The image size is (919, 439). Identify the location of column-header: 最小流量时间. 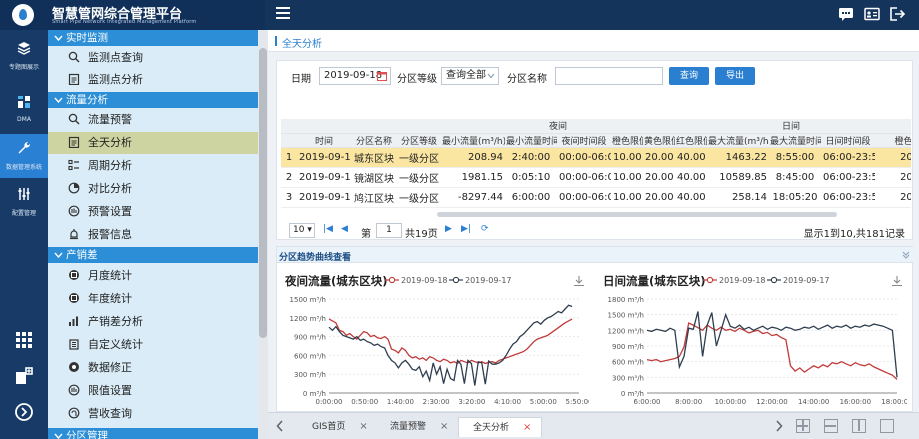
(531, 140).